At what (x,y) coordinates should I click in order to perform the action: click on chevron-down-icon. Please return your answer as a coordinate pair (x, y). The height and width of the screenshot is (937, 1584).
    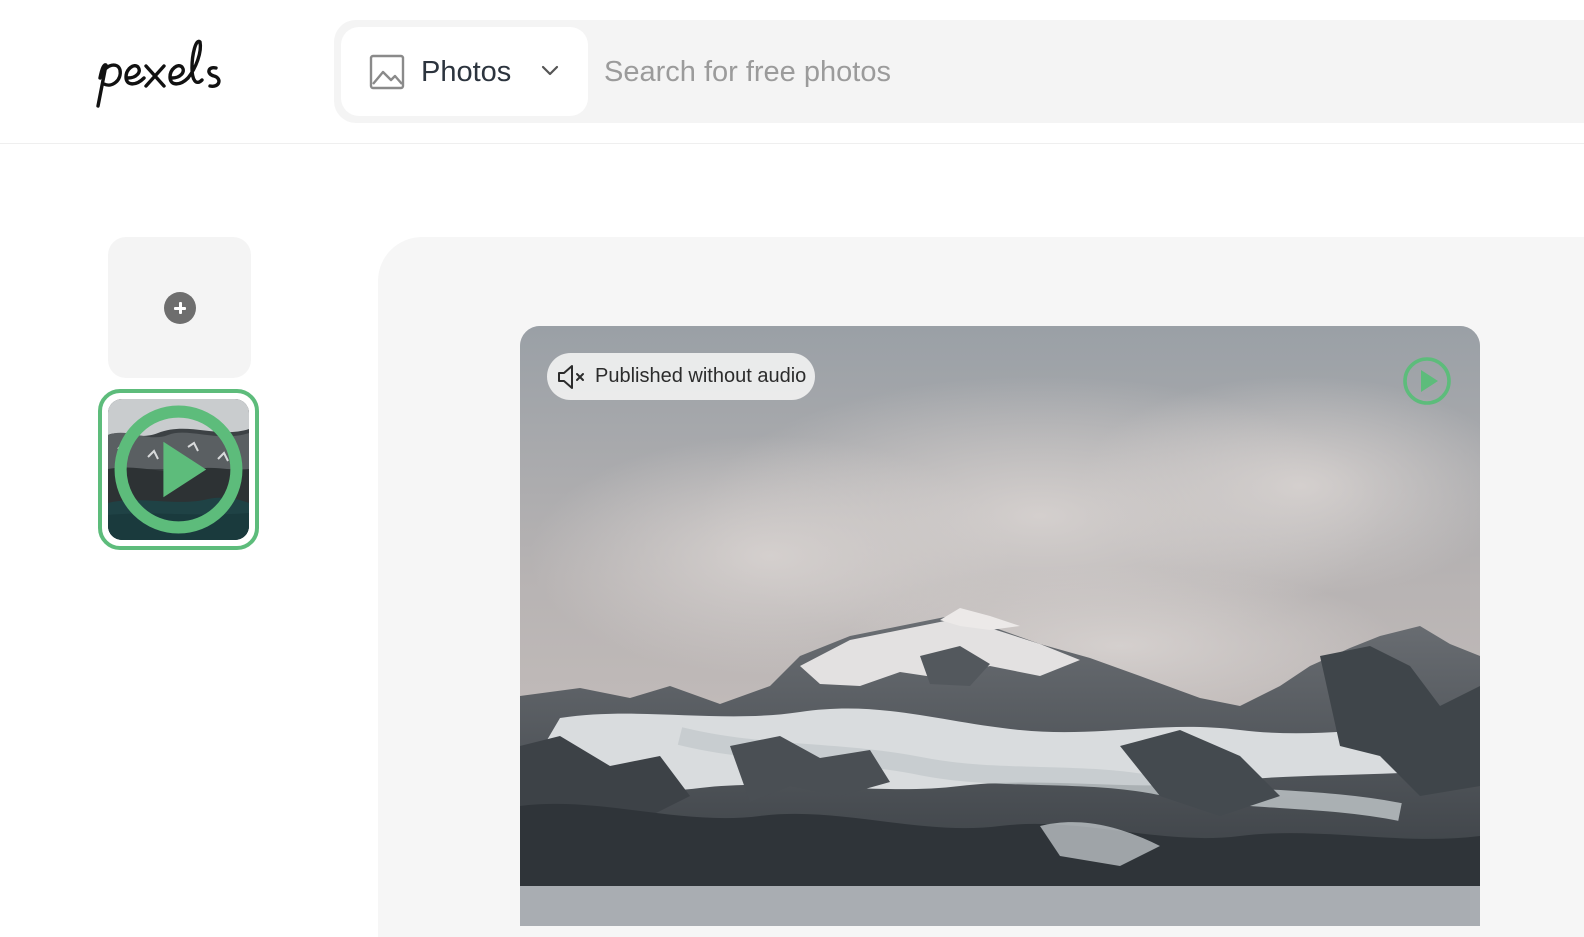
    Looking at the image, I should click on (550, 70).